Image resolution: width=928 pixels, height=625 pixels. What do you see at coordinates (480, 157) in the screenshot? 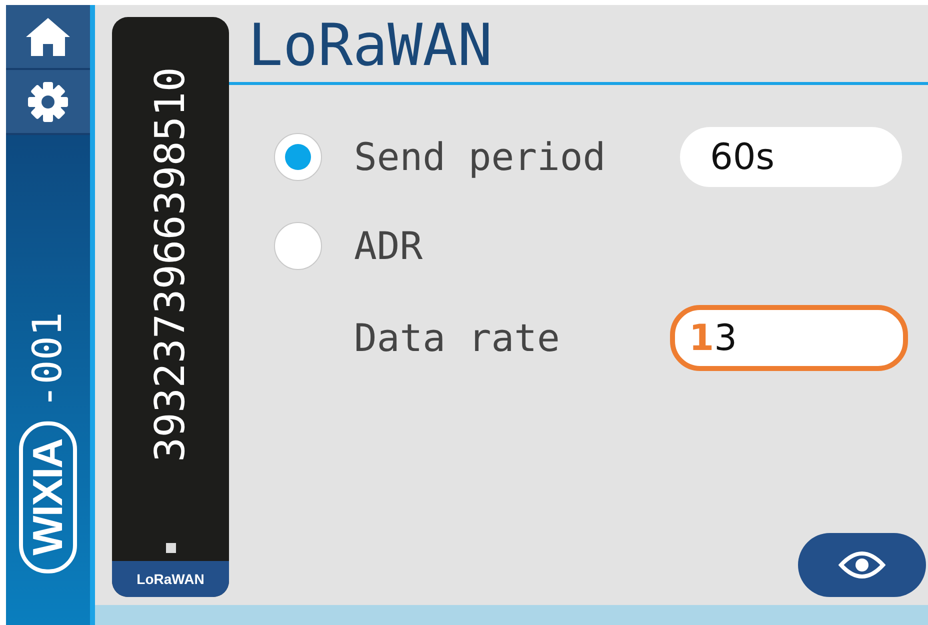
I see `setting-label: Send period` at bounding box center [480, 157].